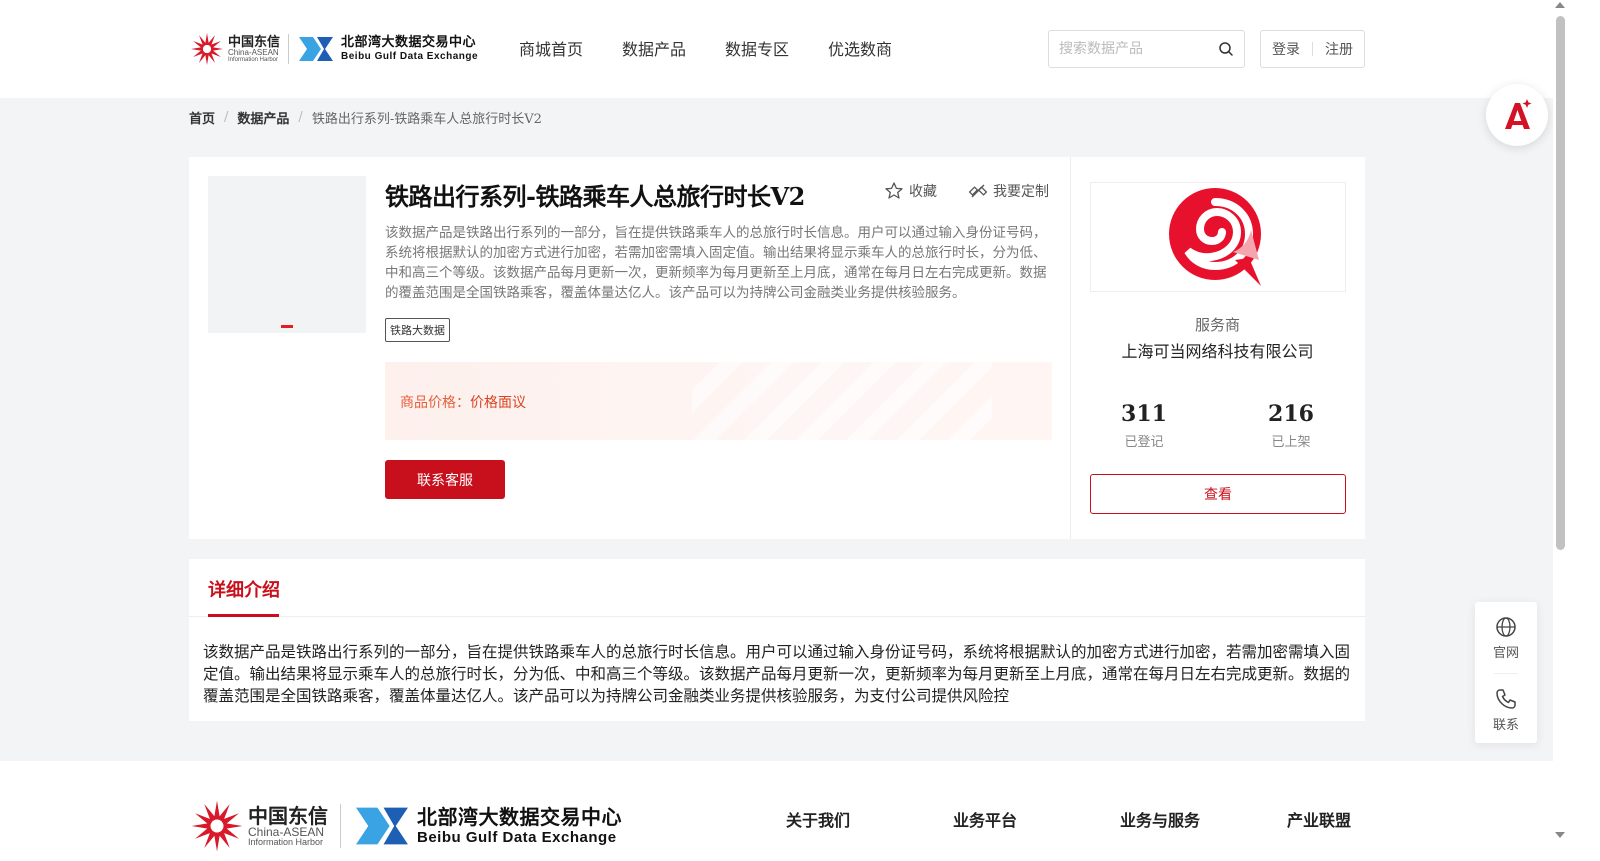  I want to click on view-provider-button: 查看, so click(1218, 494).